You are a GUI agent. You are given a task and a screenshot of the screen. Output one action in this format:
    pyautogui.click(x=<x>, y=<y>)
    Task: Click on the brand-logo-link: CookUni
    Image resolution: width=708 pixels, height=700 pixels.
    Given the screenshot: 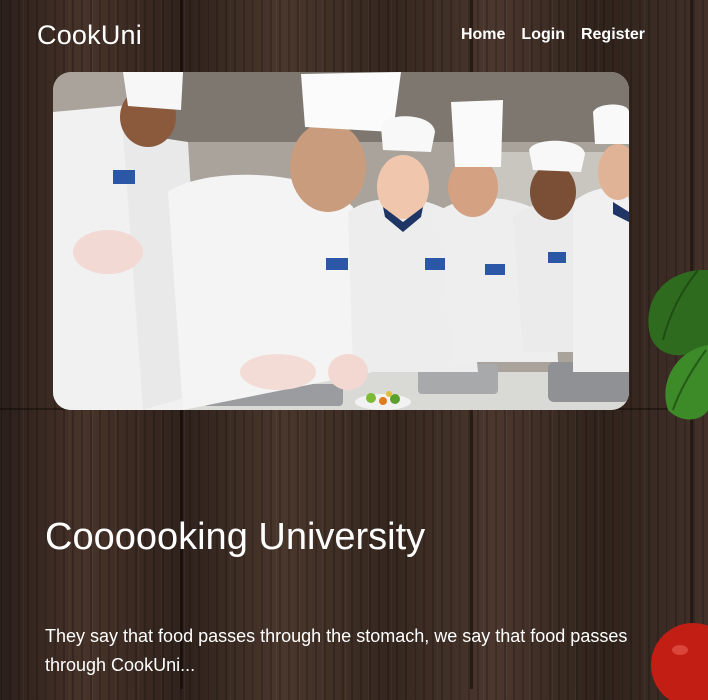 What is the action you would take?
    pyautogui.click(x=89, y=35)
    